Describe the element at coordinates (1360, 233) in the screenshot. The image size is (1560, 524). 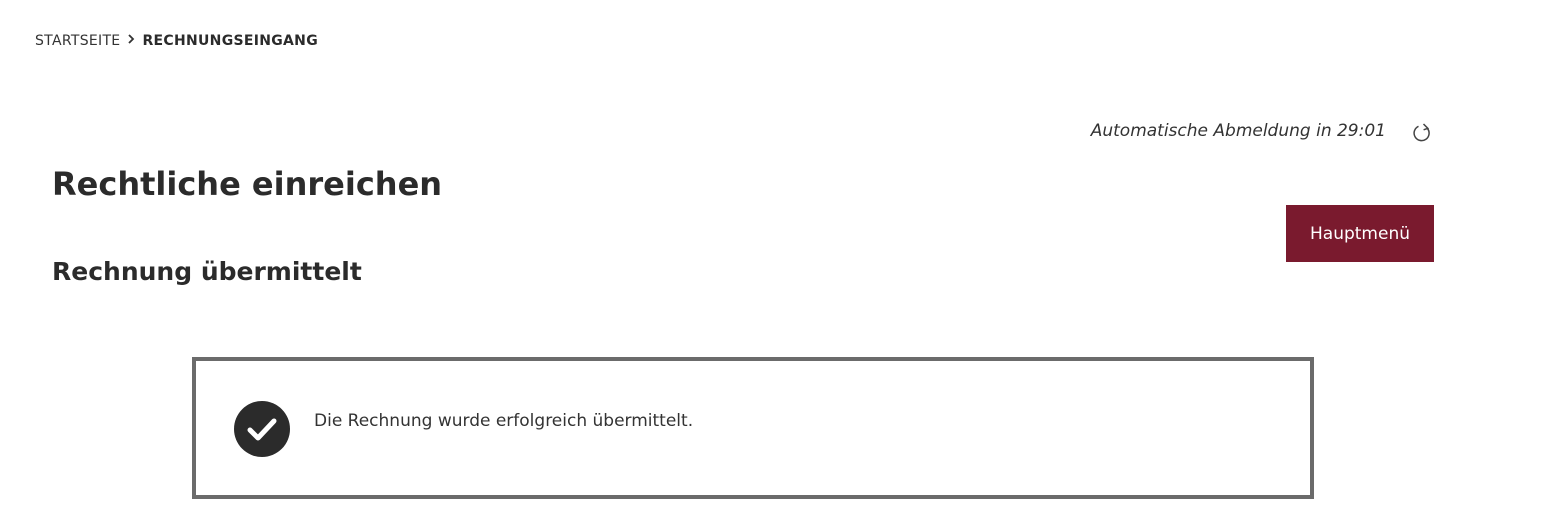
I see `main-menu-button: Hauptmenü` at that location.